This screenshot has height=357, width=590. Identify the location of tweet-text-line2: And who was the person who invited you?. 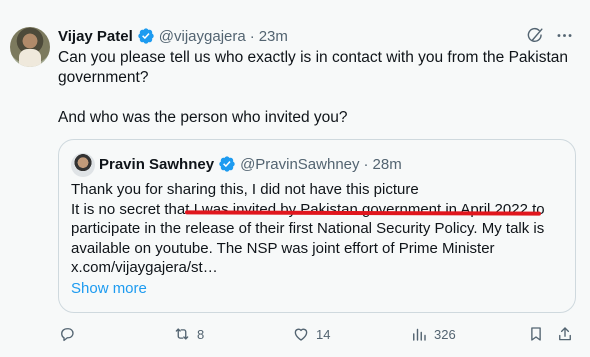
(203, 117).